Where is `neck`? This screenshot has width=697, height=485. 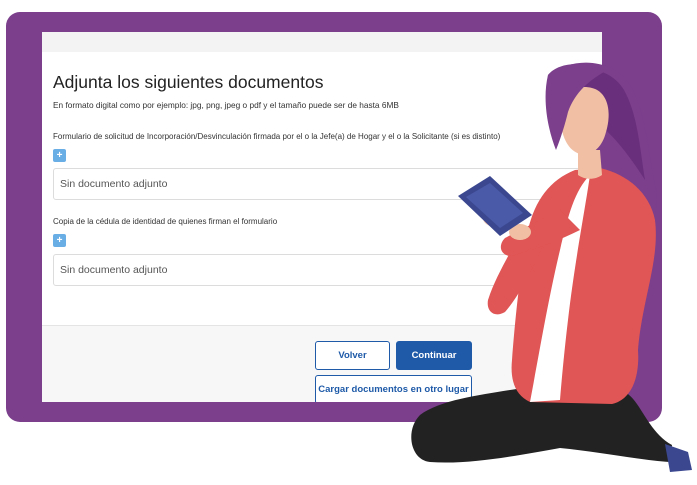 neck is located at coordinates (590, 164).